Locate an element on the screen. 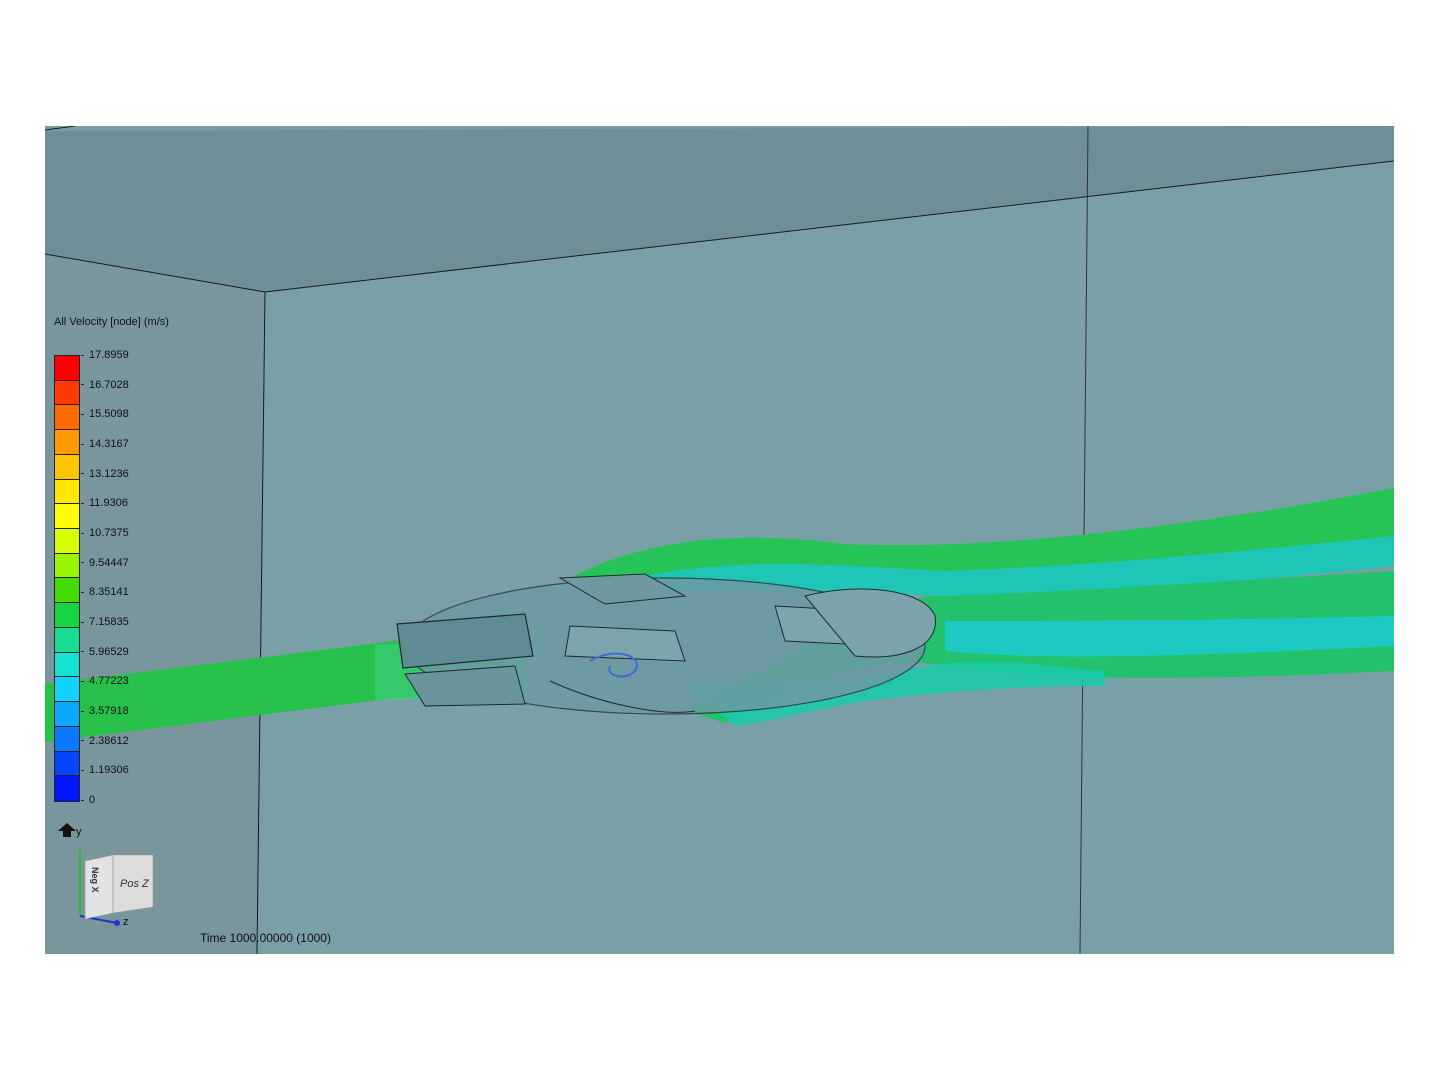 Image resolution: width=1440 pixels, height=1080 pixels. colorbar-tick-label: 5.96529 is located at coordinates (105, 652).